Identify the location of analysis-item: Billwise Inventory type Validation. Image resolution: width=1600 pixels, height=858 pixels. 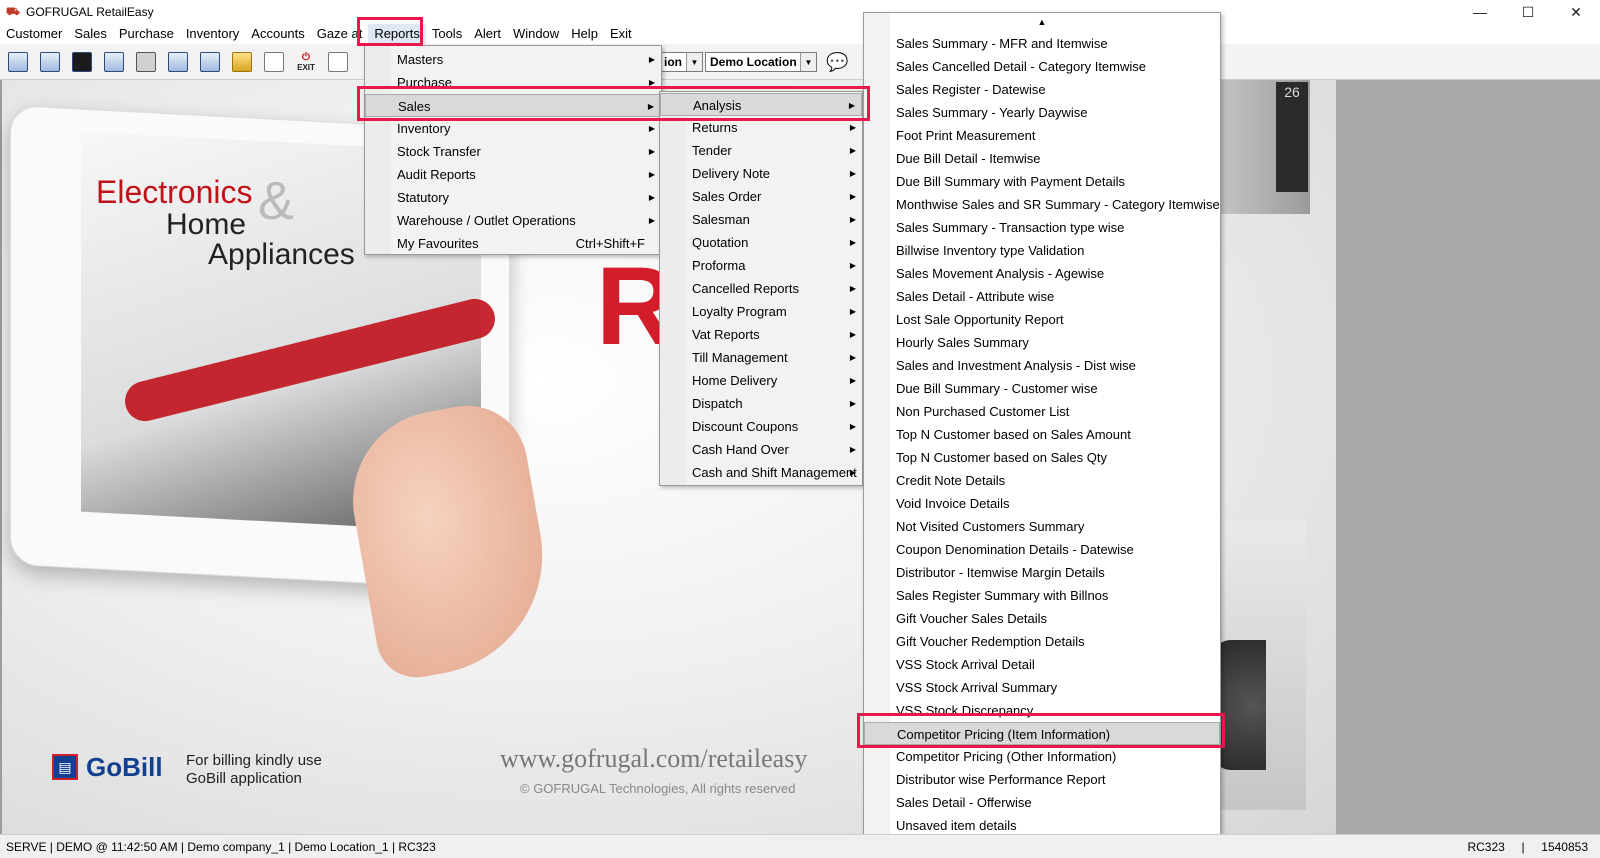
(1042, 250).